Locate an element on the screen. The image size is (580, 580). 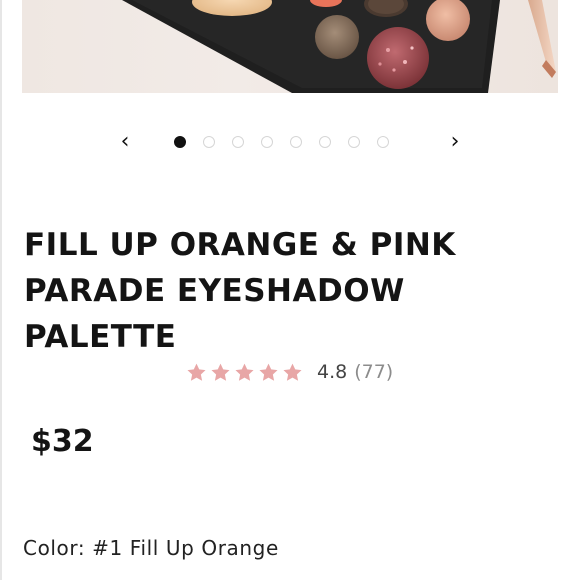
image-carousel-controls: ‹ › is located at coordinates (290, 143).